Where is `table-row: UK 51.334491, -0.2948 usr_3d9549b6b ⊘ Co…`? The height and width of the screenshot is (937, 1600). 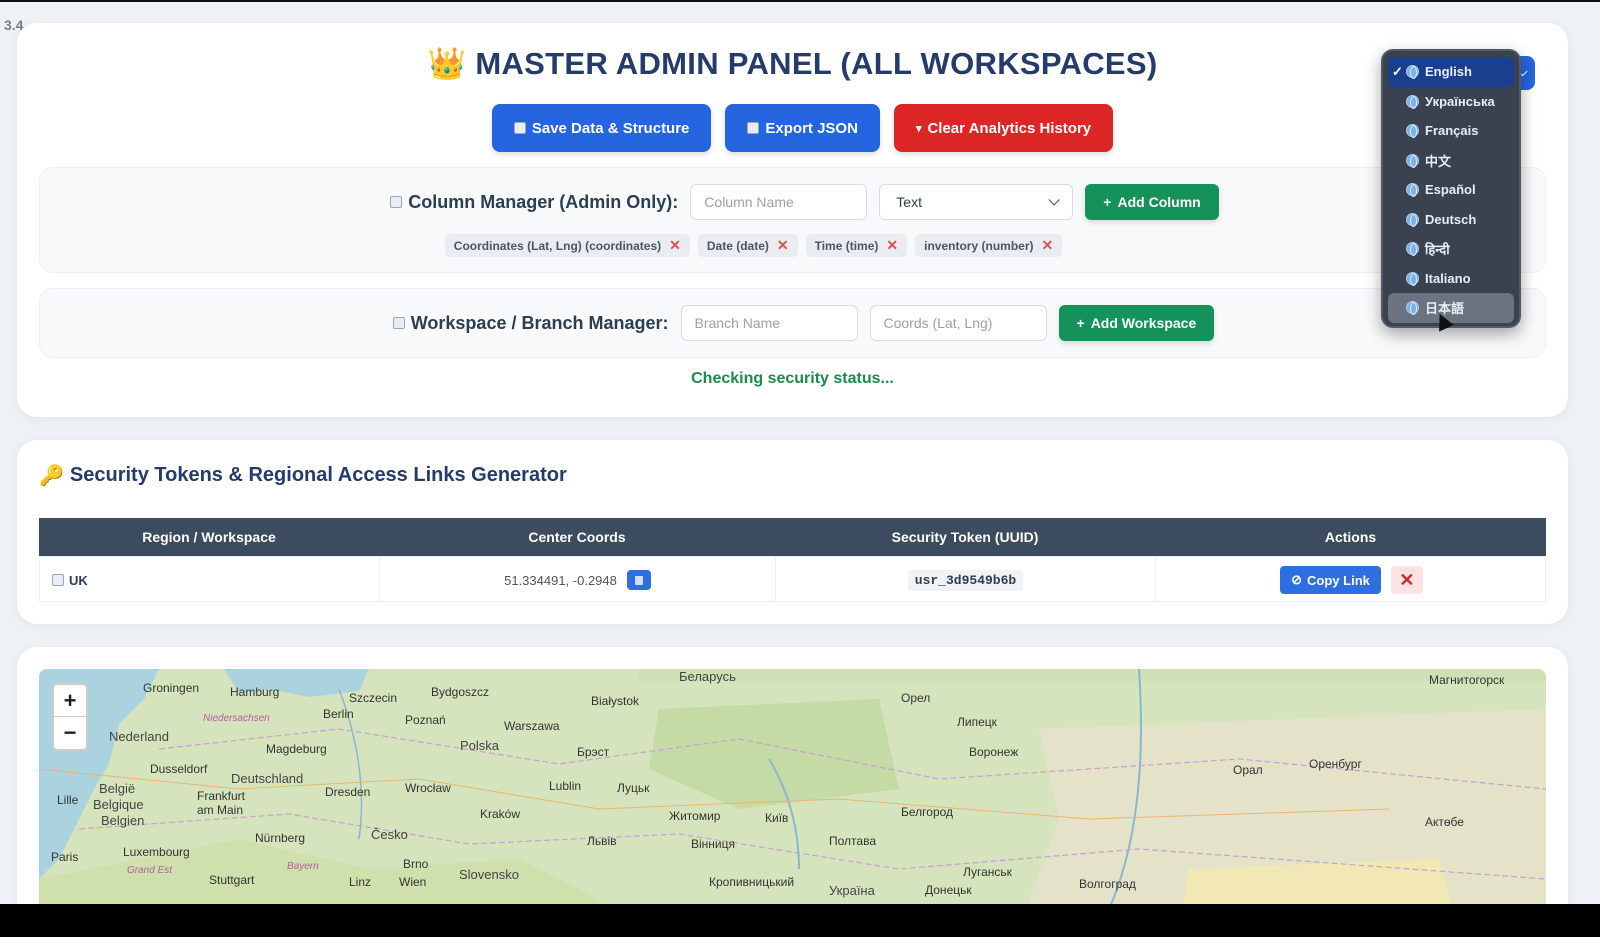 table-row: UK 51.334491, -0.2948 usr_3d9549b6b ⊘ Co… is located at coordinates (792, 579).